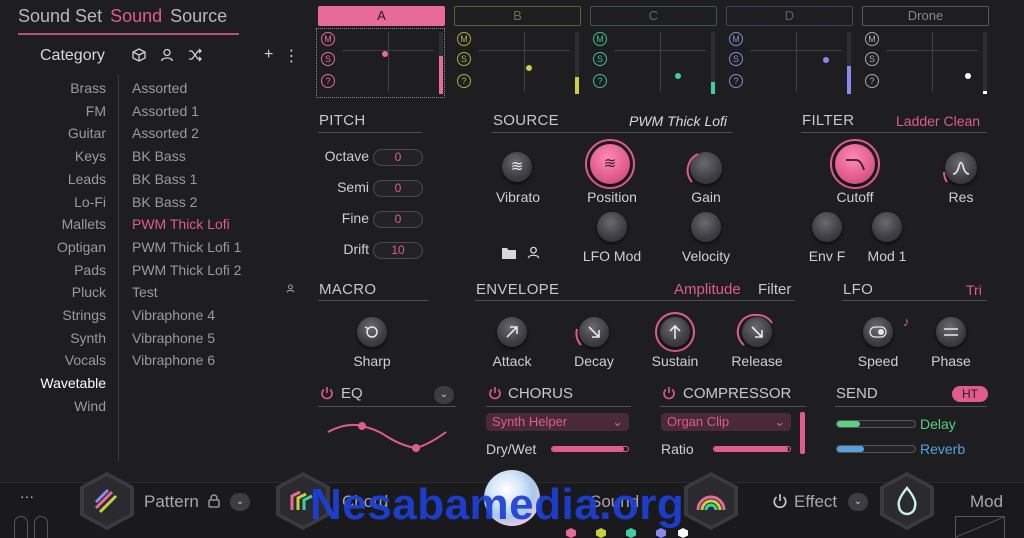 This screenshot has width=1024, height=538. Describe the element at coordinates (73, 315) in the screenshot. I see `category-item: Strings` at that location.